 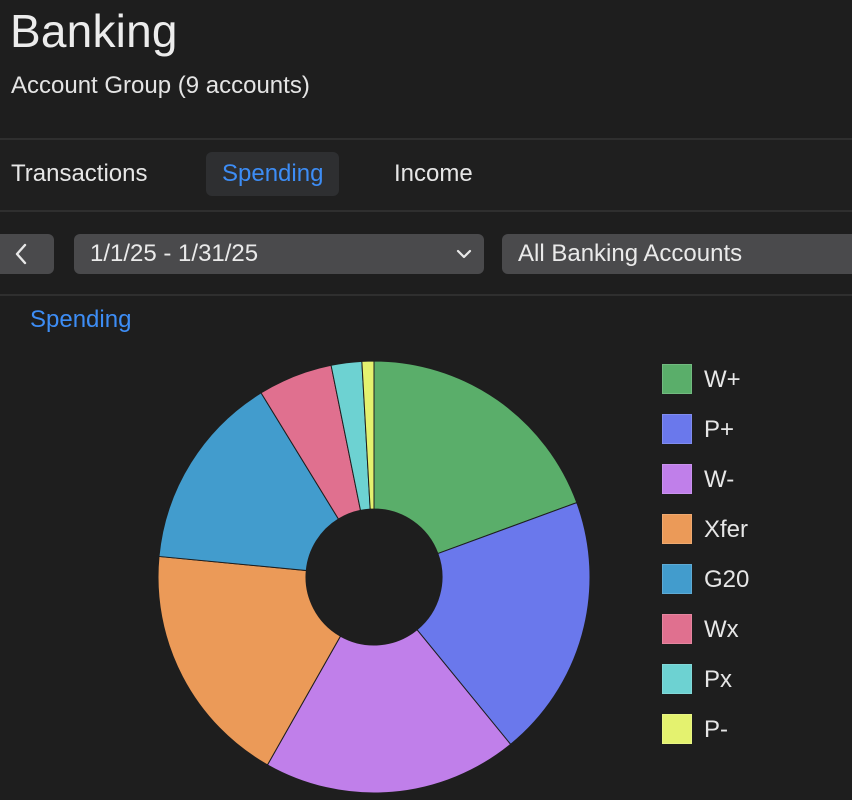 What do you see at coordinates (464, 254) in the screenshot?
I see `chevron-down-icon` at bounding box center [464, 254].